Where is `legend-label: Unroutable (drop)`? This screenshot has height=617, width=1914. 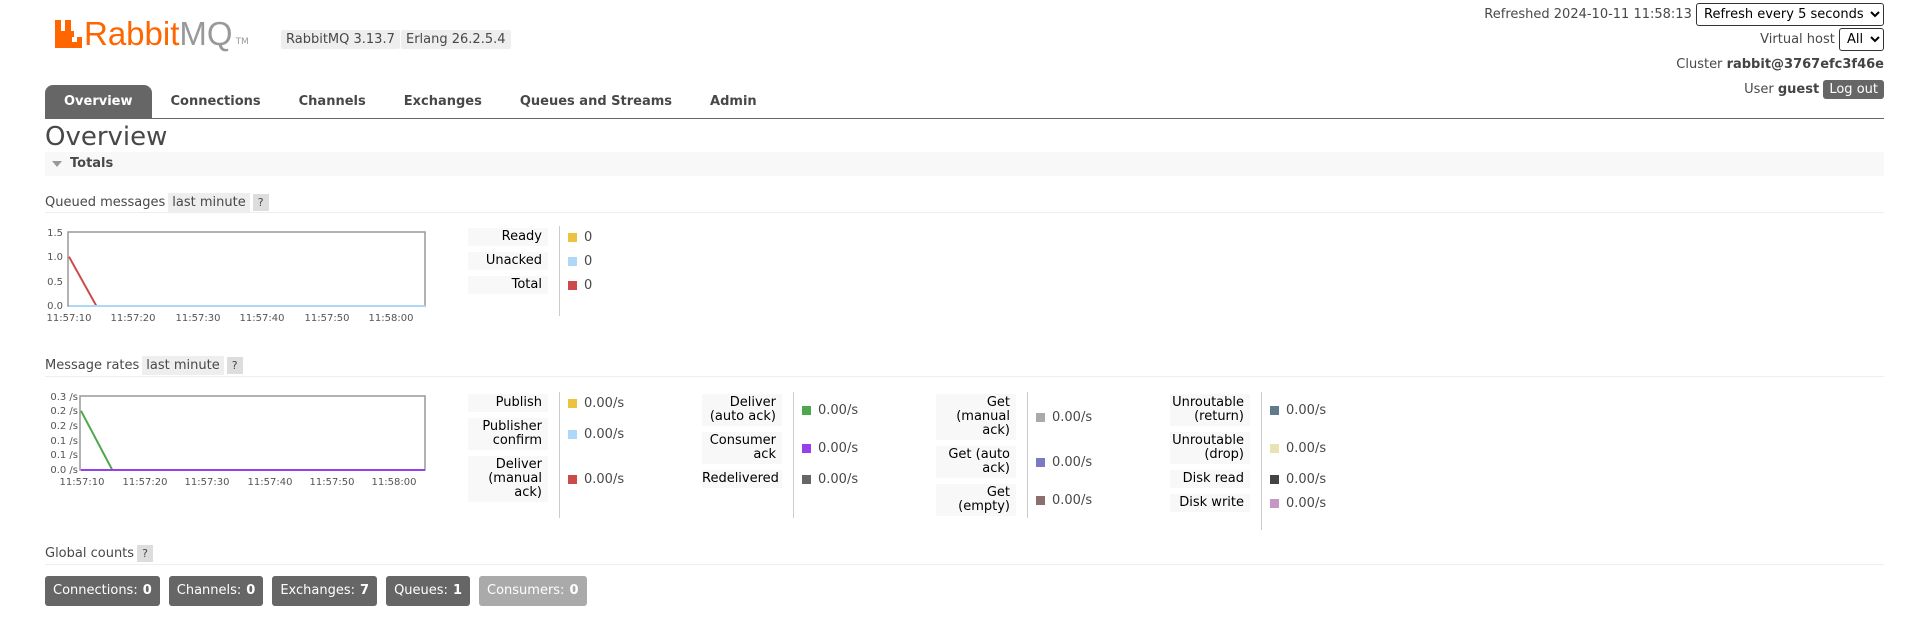
legend-label: Unroutable (drop) is located at coordinates (1210, 448).